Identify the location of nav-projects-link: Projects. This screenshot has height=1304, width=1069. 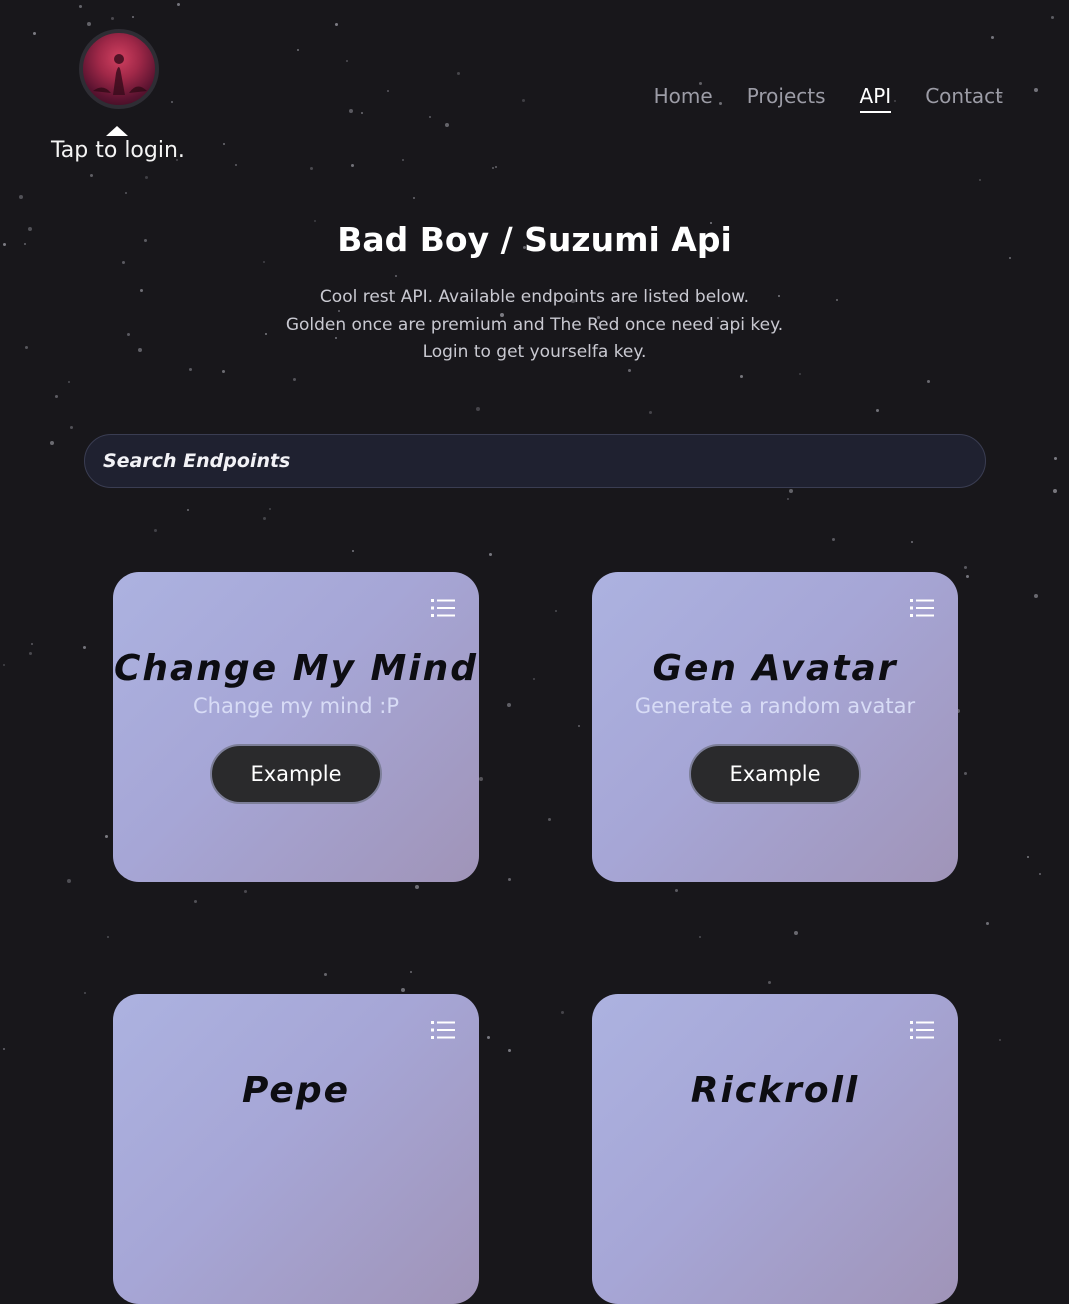
(786, 98).